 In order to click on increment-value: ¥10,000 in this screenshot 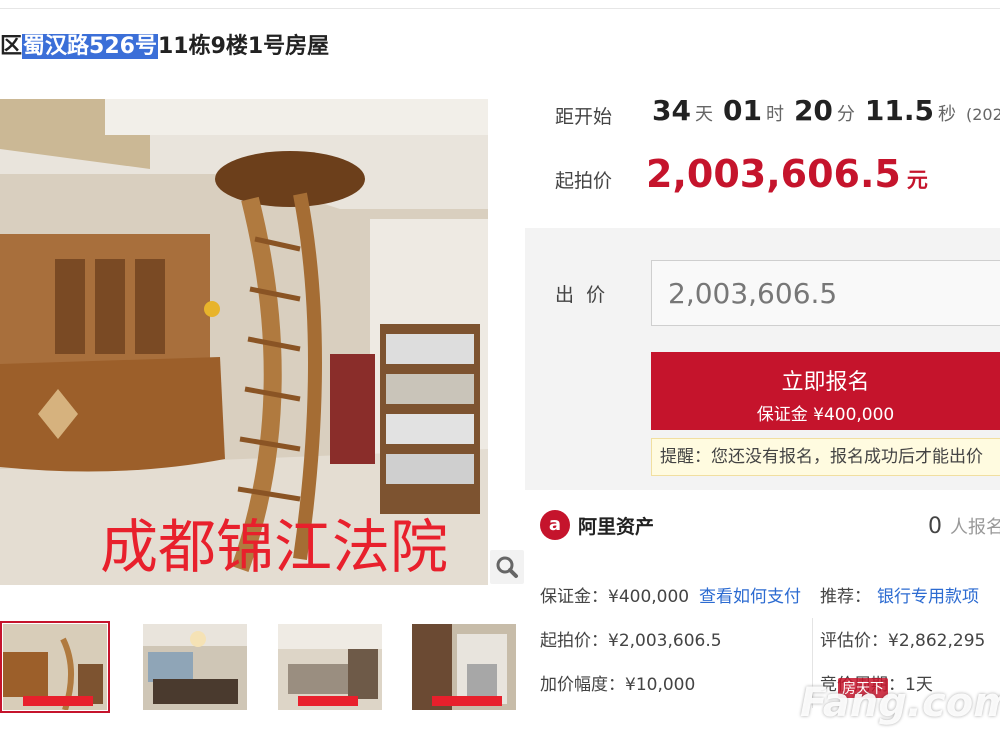, I will do `click(660, 685)`.